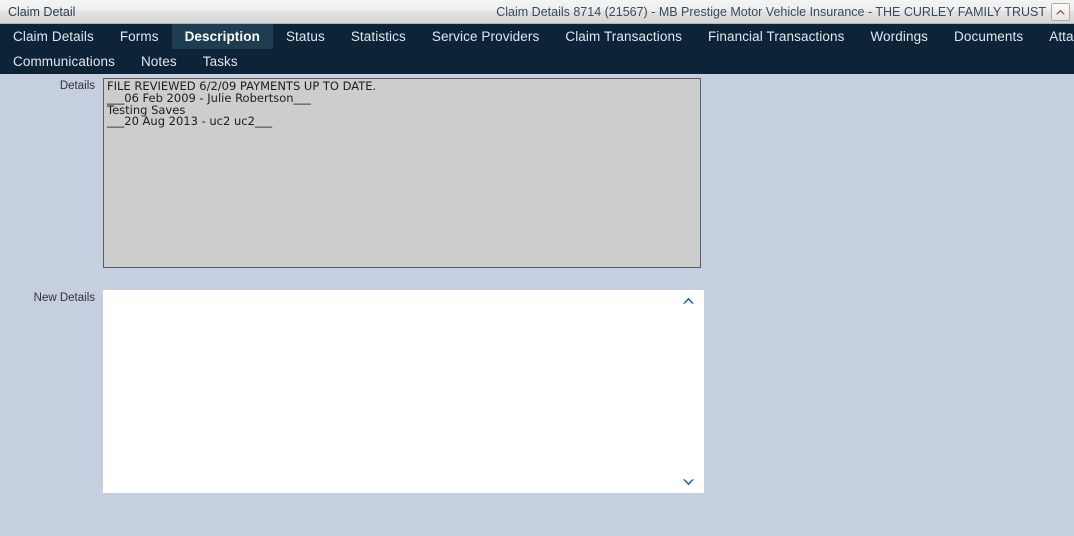  Describe the element at coordinates (688, 391) in the screenshot. I see `new-details-scrollbar` at that location.